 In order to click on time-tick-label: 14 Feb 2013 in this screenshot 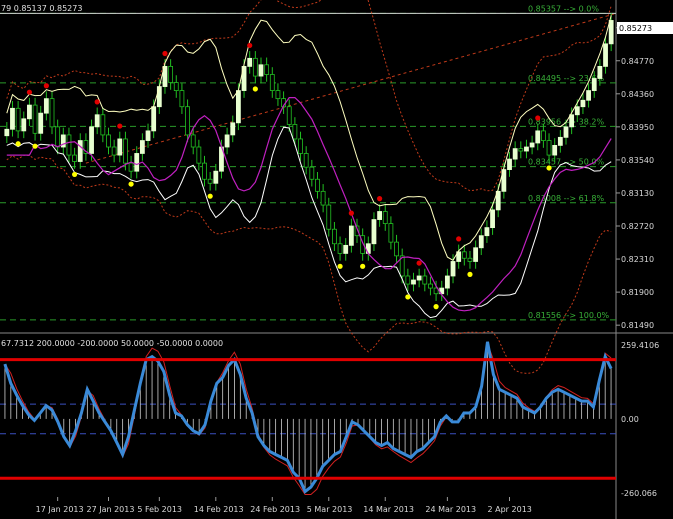, I will do `click(219, 509)`.